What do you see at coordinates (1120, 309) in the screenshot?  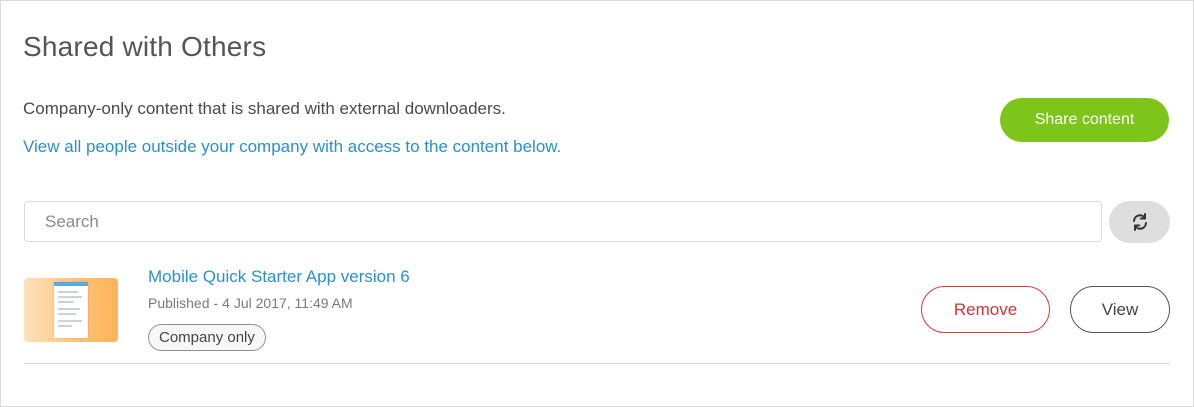 I see `view-button: View` at bounding box center [1120, 309].